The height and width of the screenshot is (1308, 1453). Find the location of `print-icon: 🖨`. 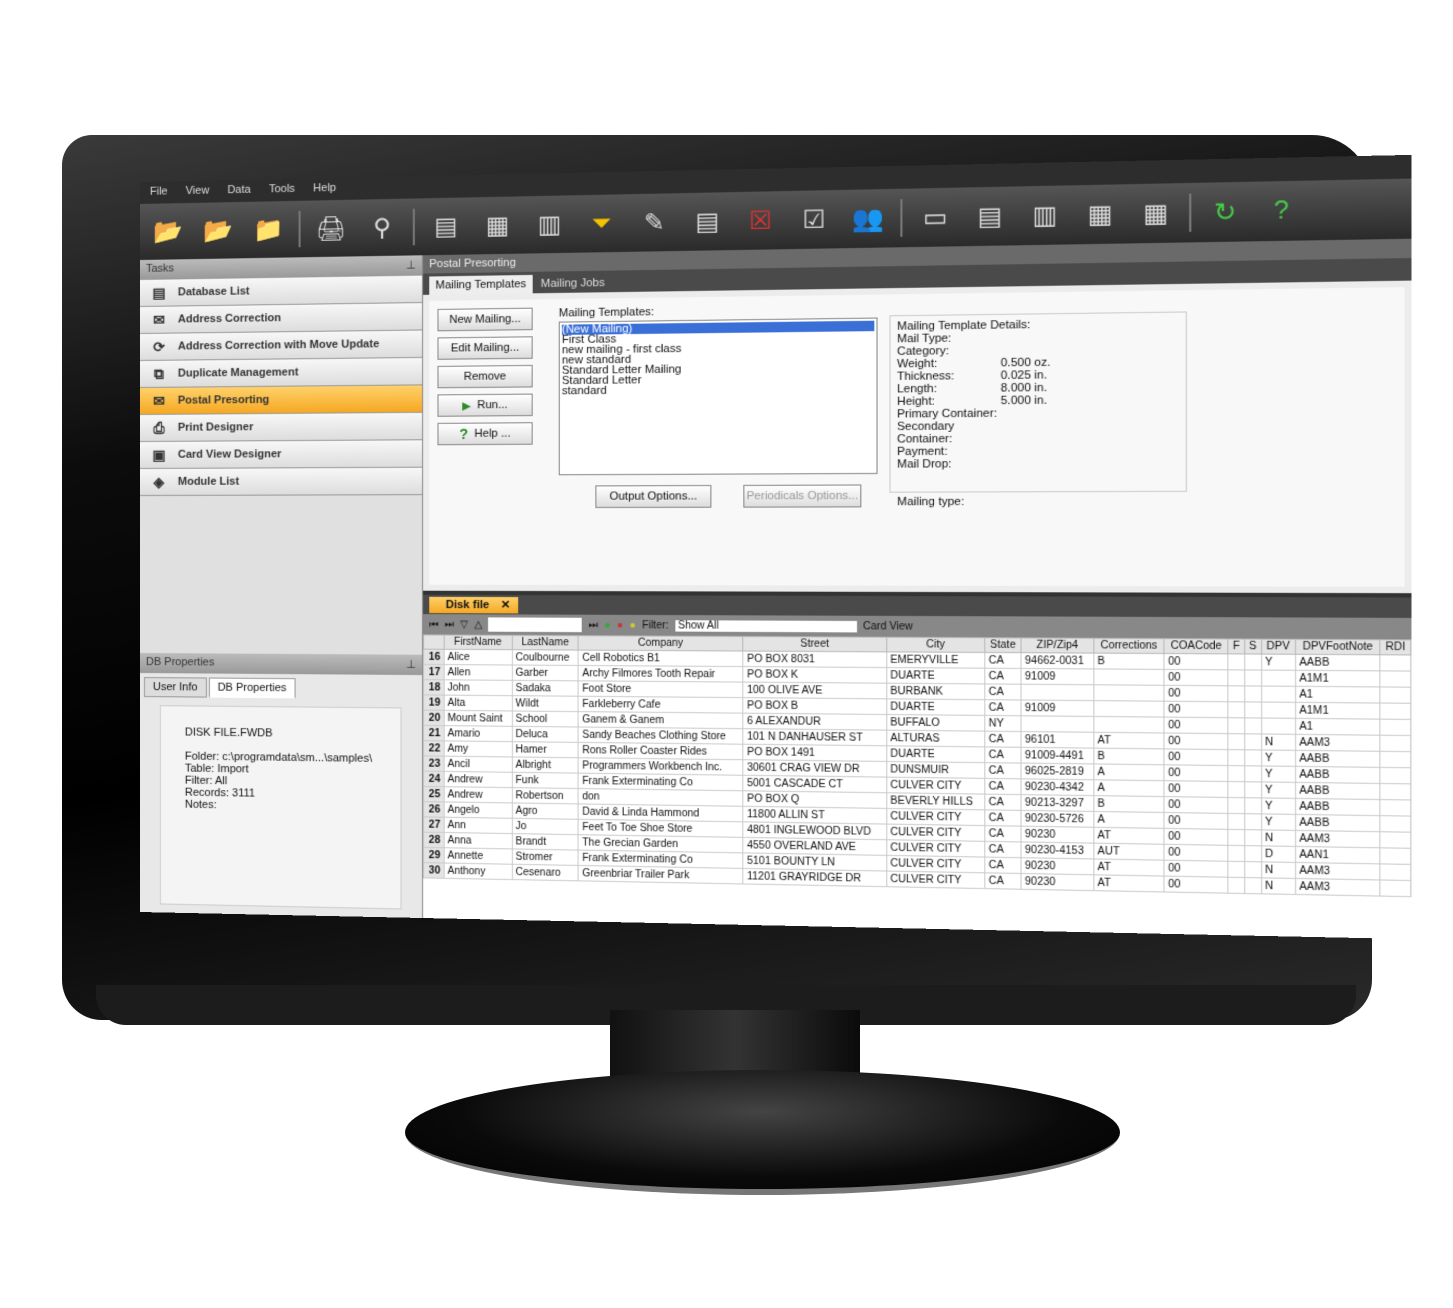

print-icon: 🖨 is located at coordinates (331, 228).